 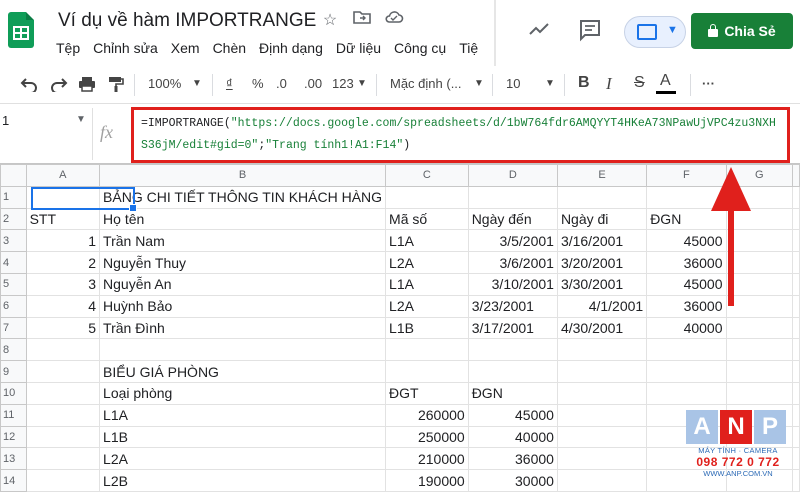 What do you see at coordinates (742, 31) in the screenshot?
I see `share-button: Chia Sẻ` at bounding box center [742, 31].